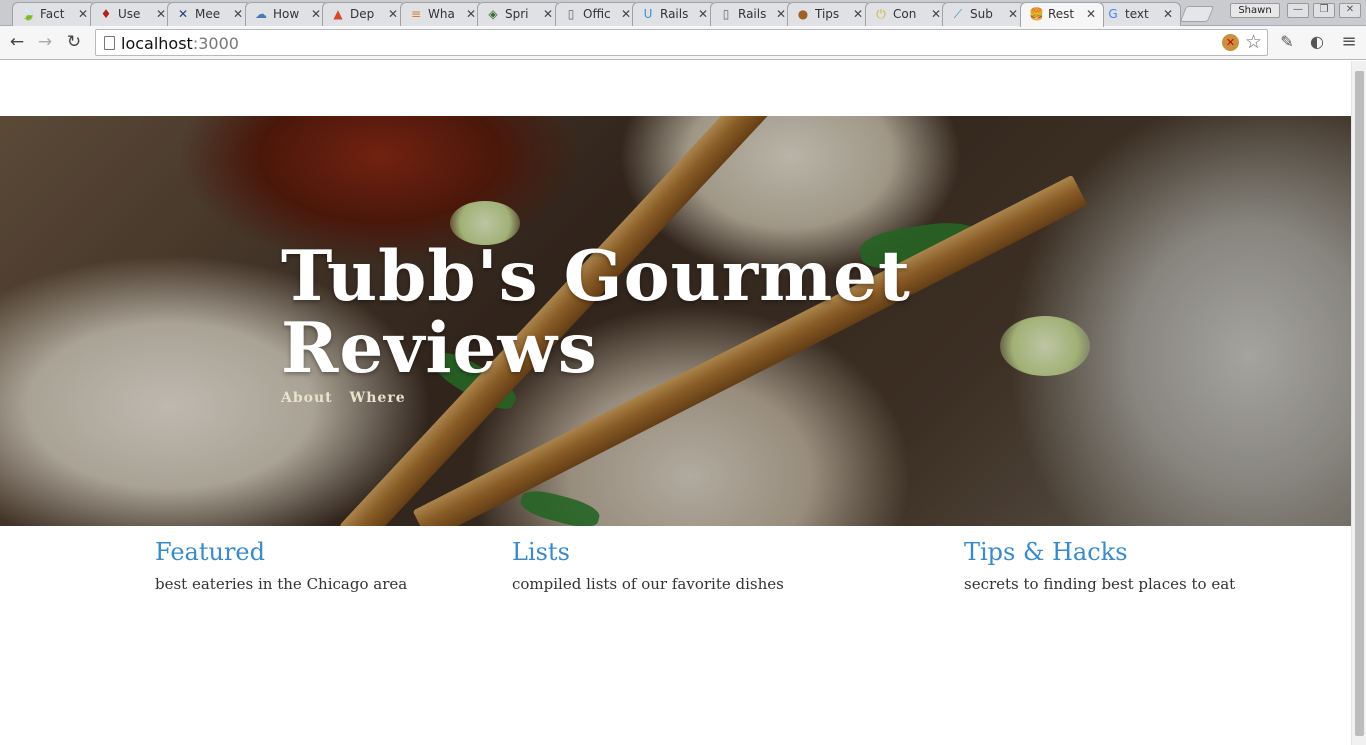 This screenshot has width=1366, height=745. I want to click on browser-tab: 🍃 Fact ✕, so click(54, 14).